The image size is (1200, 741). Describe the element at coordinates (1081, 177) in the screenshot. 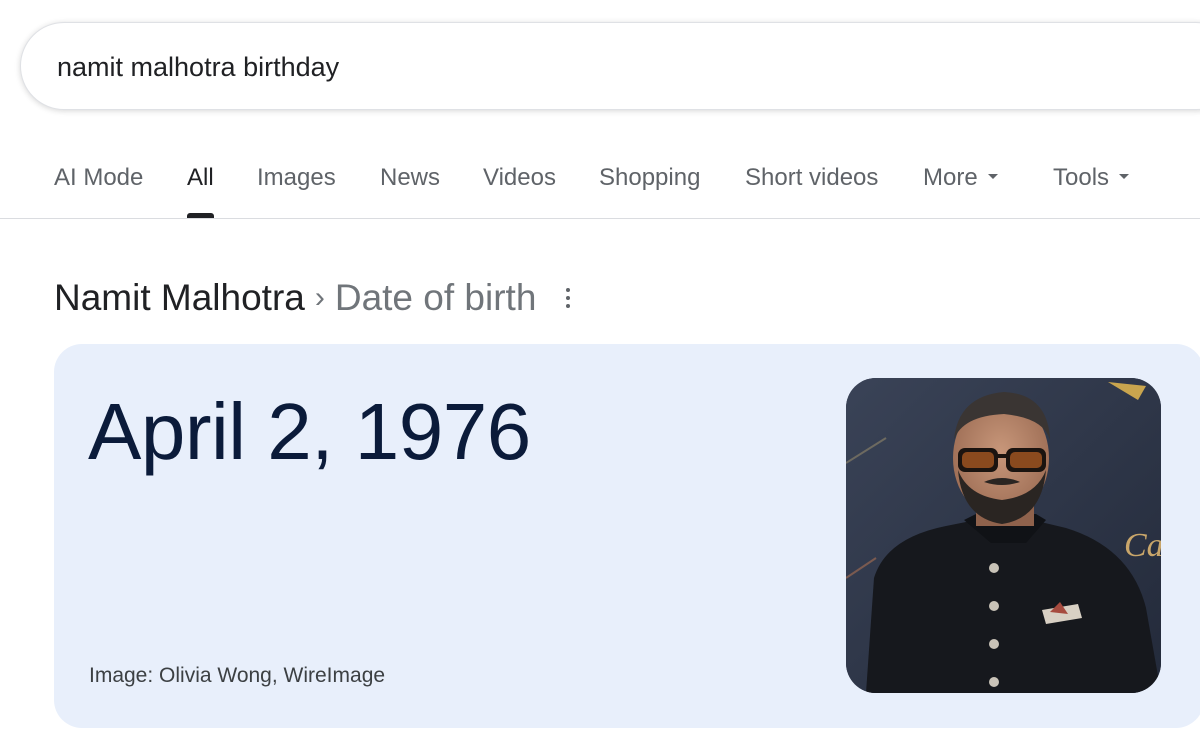

I see `tab-label: Tools` at that location.